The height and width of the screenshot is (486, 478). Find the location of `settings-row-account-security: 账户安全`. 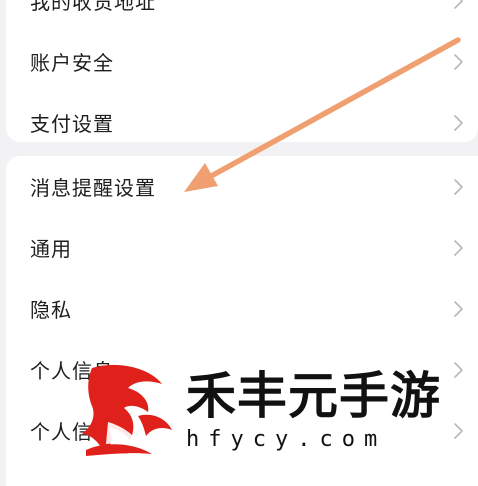

settings-row-account-security: 账户安全 is located at coordinates (242, 61).